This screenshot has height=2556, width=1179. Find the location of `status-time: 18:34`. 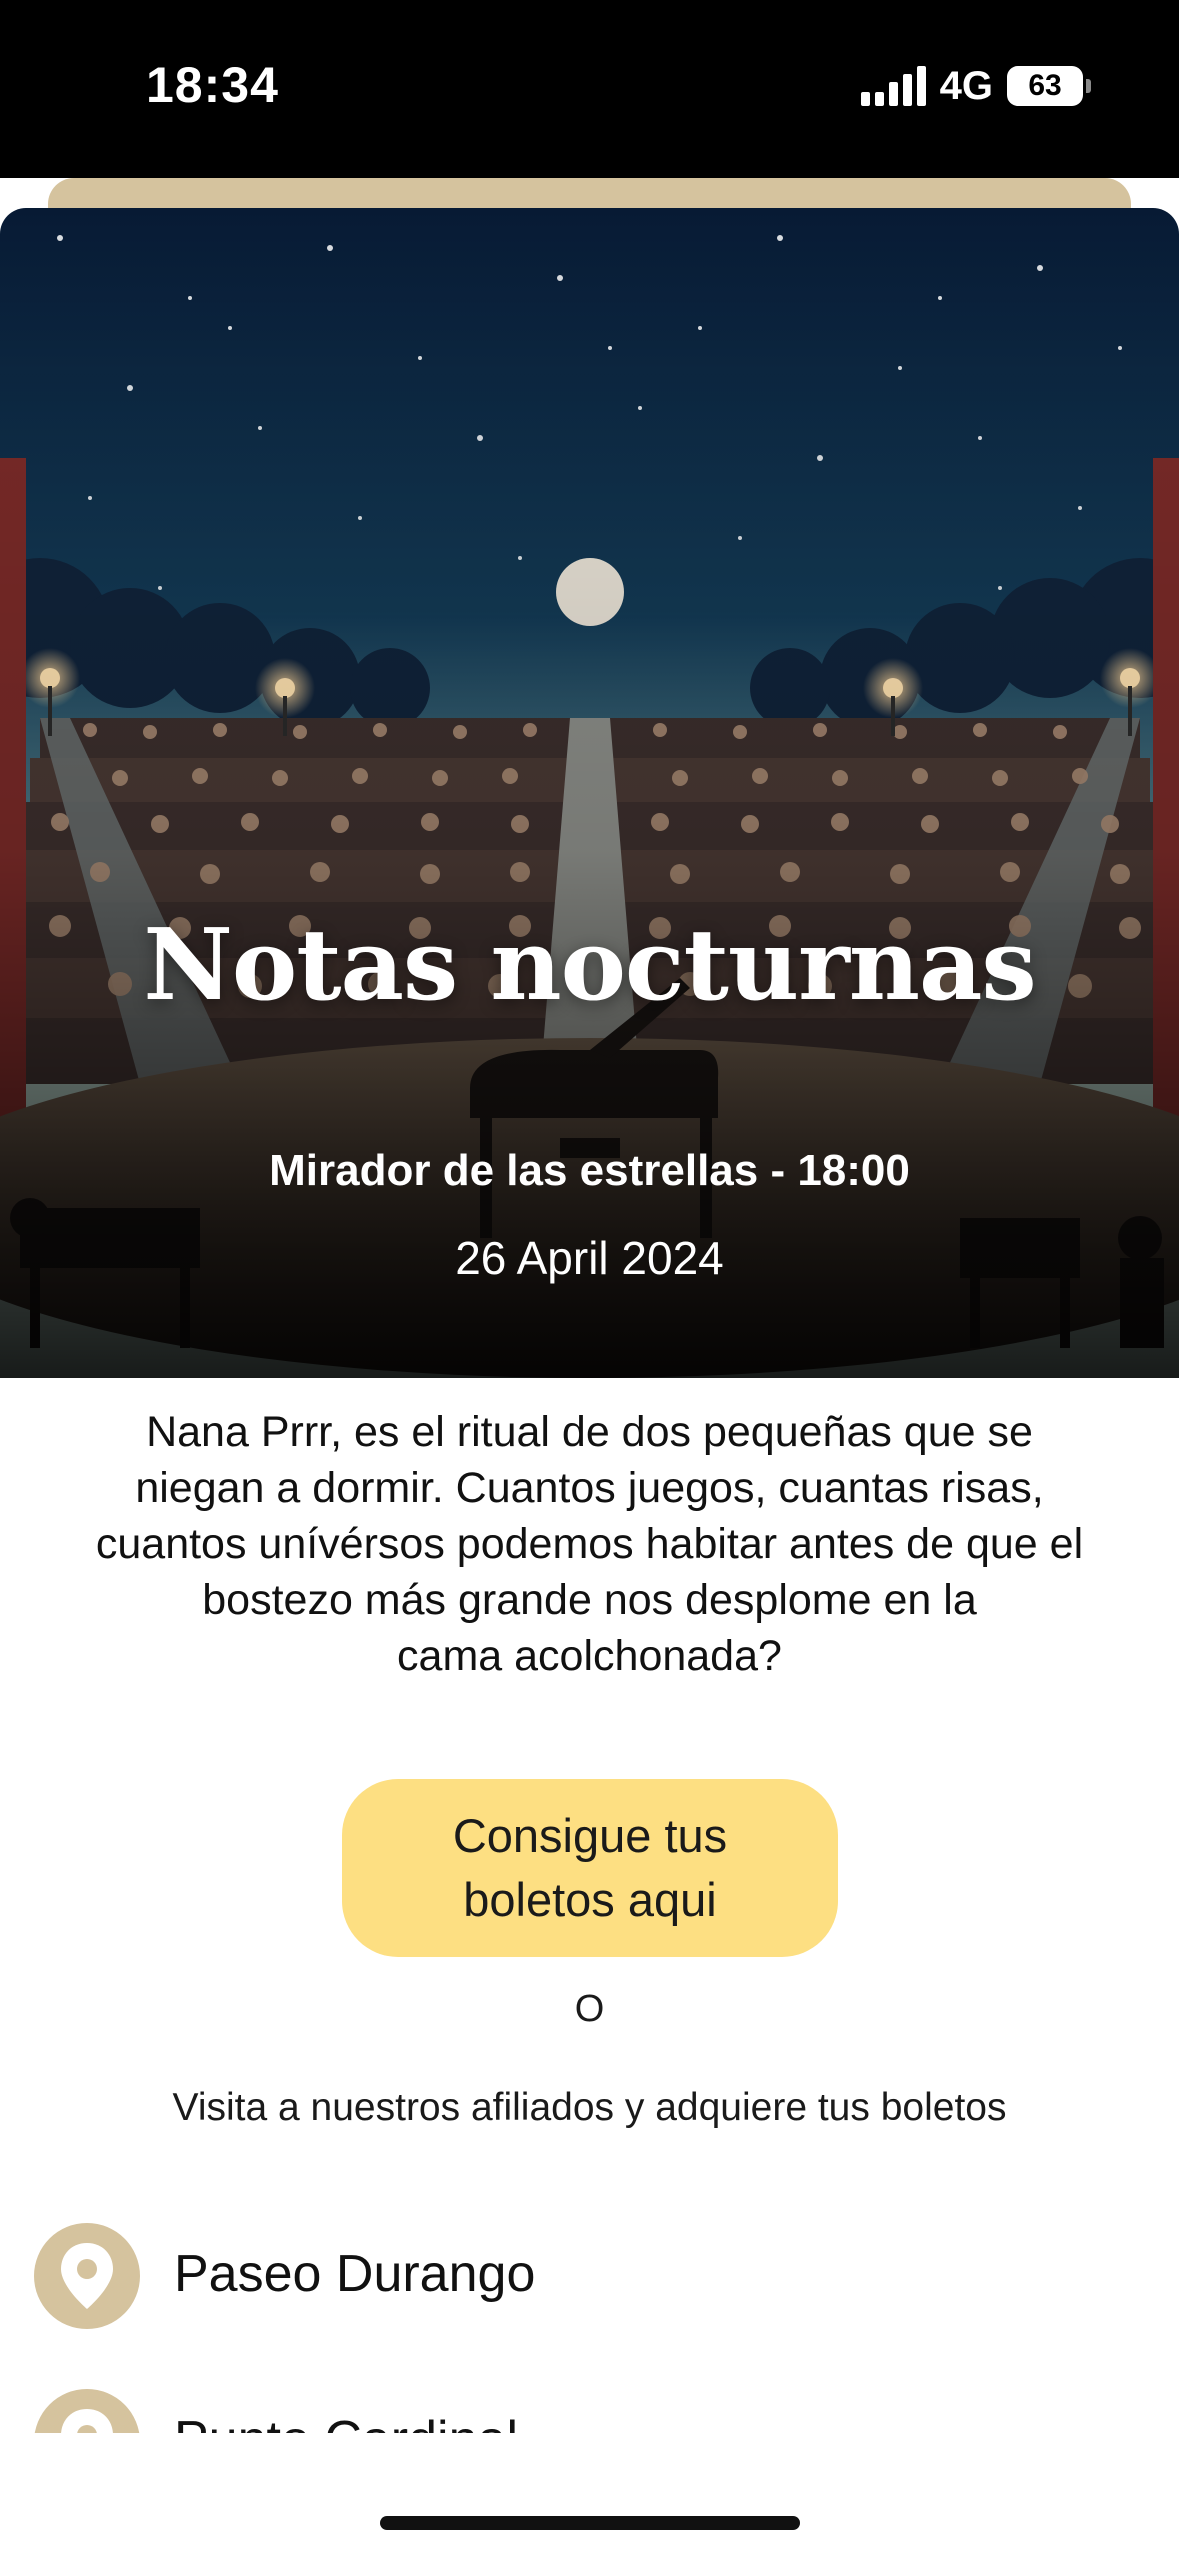

status-time: 18:34 is located at coordinates (212, 85).